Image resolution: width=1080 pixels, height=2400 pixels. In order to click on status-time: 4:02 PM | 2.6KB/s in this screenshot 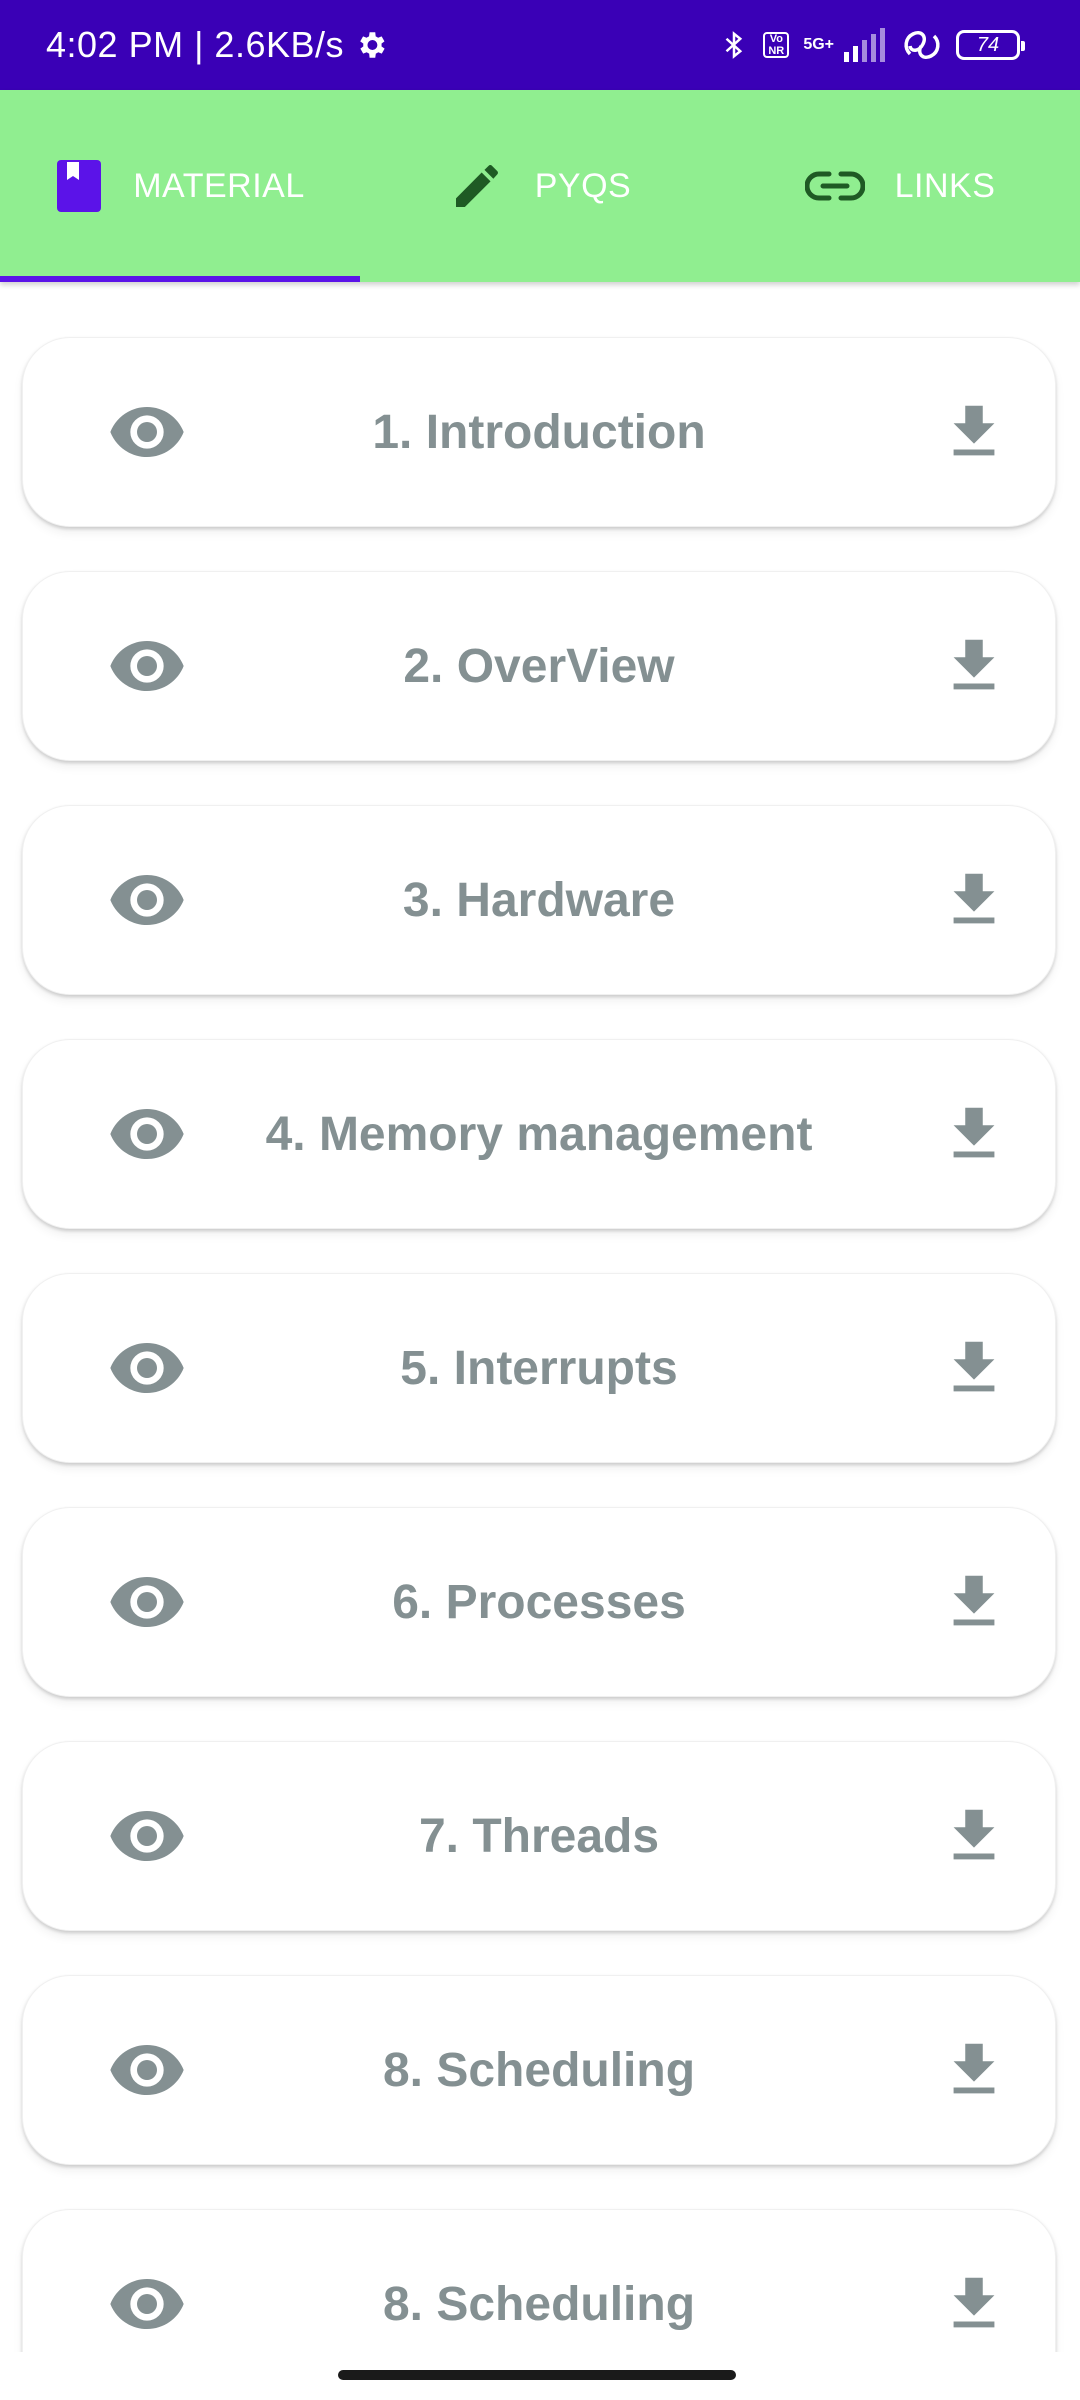, I will do `click(195, 44)`.